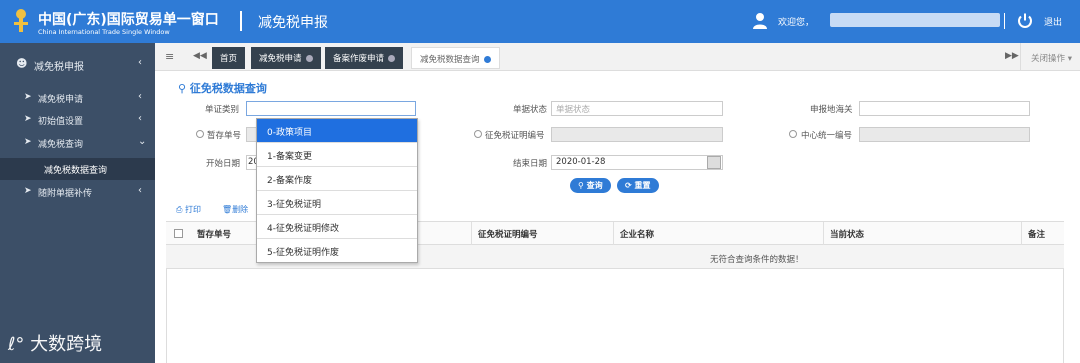 Image resolution: width=1080 pixels, height=363 pixels. What do you see at coordinates (944, 134) in the screenshot?
I see `center-no-input` at bounding box center [944, 134].